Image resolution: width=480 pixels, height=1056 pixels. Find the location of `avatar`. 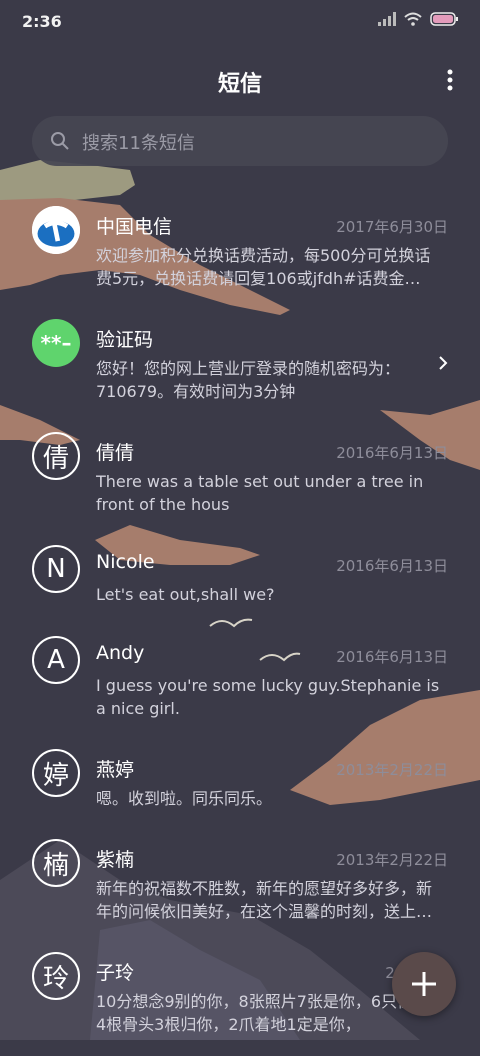

avatar is located at coordinates (56, 230).